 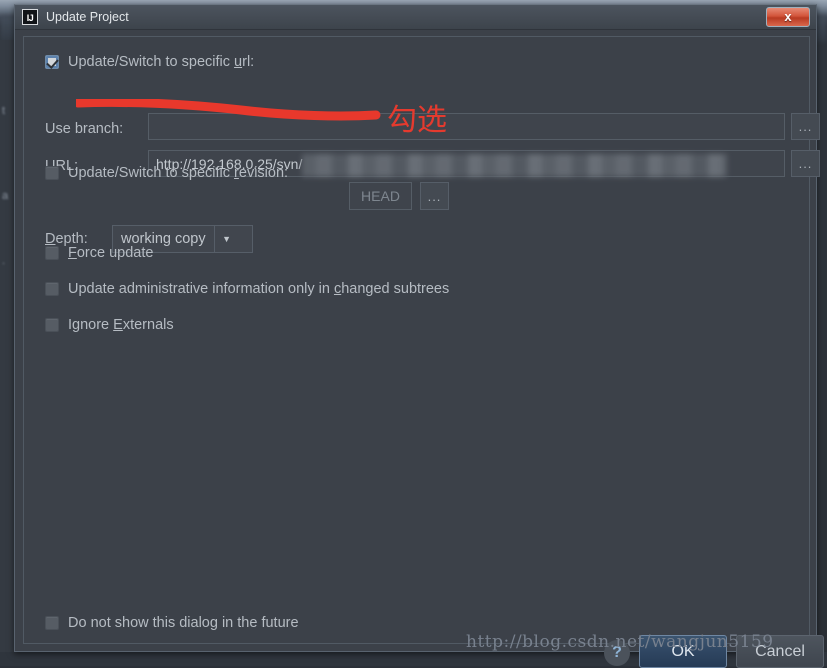 I want to click on switch-to-url-label-before: Update/Switch to specific, so click(x=151, y=62).